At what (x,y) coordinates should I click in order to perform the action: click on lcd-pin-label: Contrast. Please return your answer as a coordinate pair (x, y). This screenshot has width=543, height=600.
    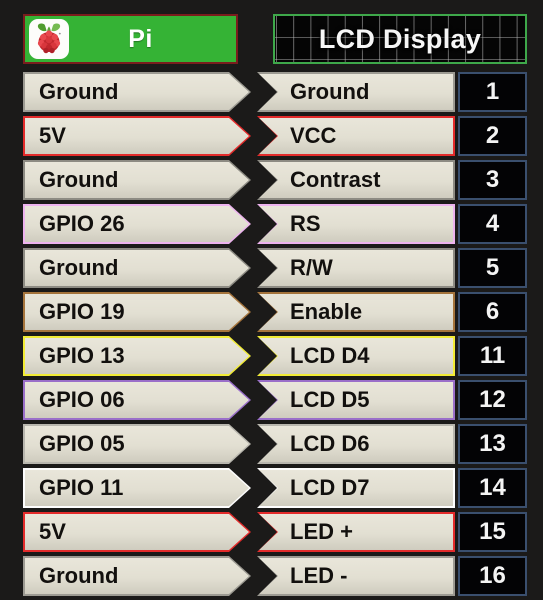
    Looking at the image, I should click on (335, 179).